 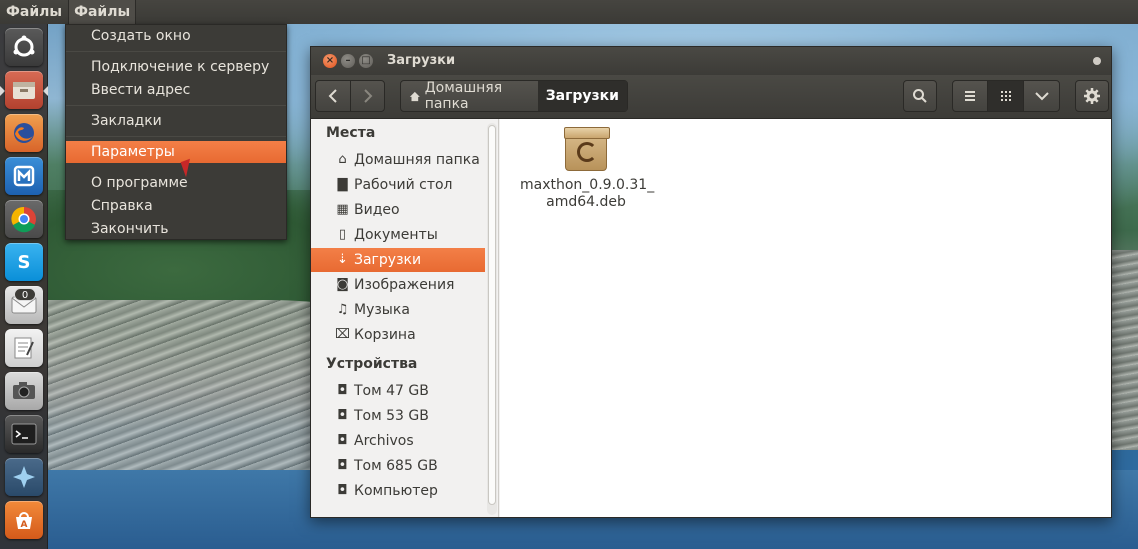 What do you see at coordinates (403, 185) in the screenshot?
I see `sidebar-item-label: Рабочий стол` at bounding box center [403, 185].